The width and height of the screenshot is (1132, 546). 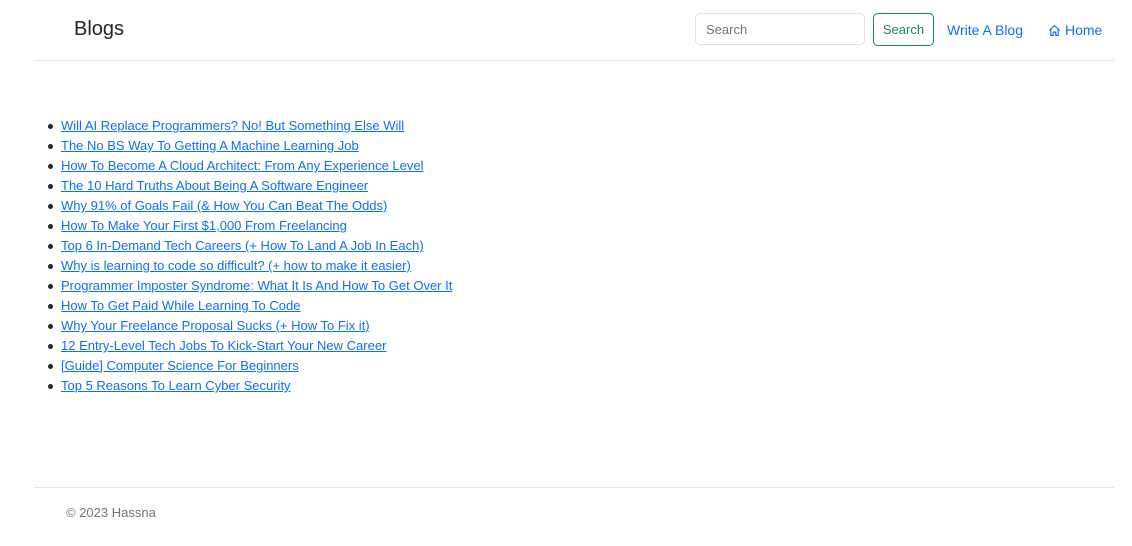 What do you see at coordinates (111, 512) in the screenshot?
I see `copyright-text: © 2023 Hassna` at bounding box center [111, 512].